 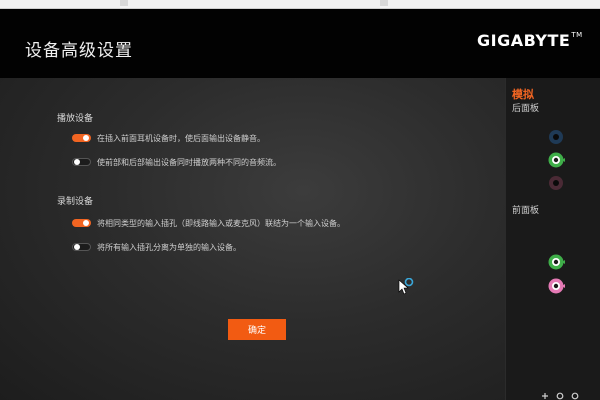 I want to click on side-panel, so click(x=552, y=239).